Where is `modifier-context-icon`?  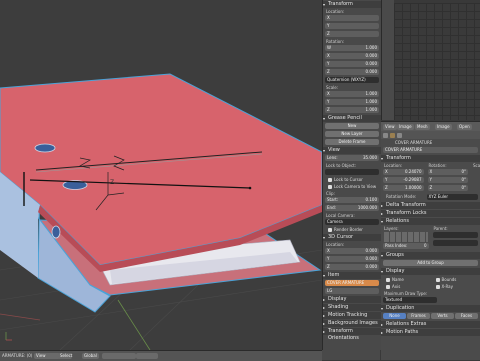 modifier-context-icon is located at coordinates (399, 135).